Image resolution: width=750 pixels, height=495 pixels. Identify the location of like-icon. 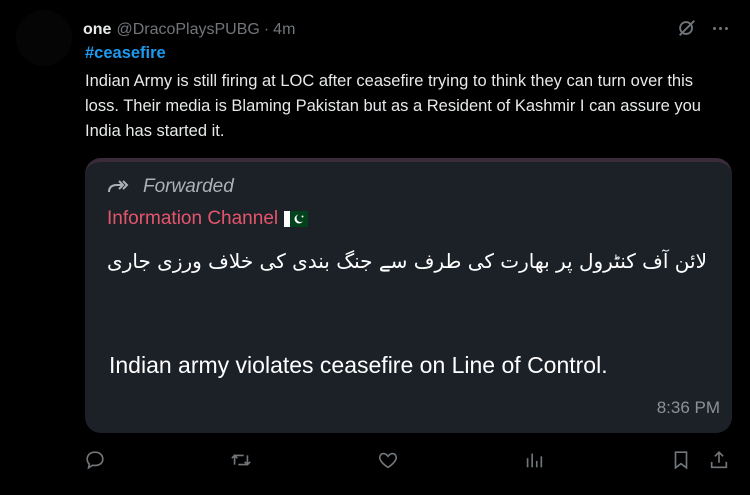
(389, 461).